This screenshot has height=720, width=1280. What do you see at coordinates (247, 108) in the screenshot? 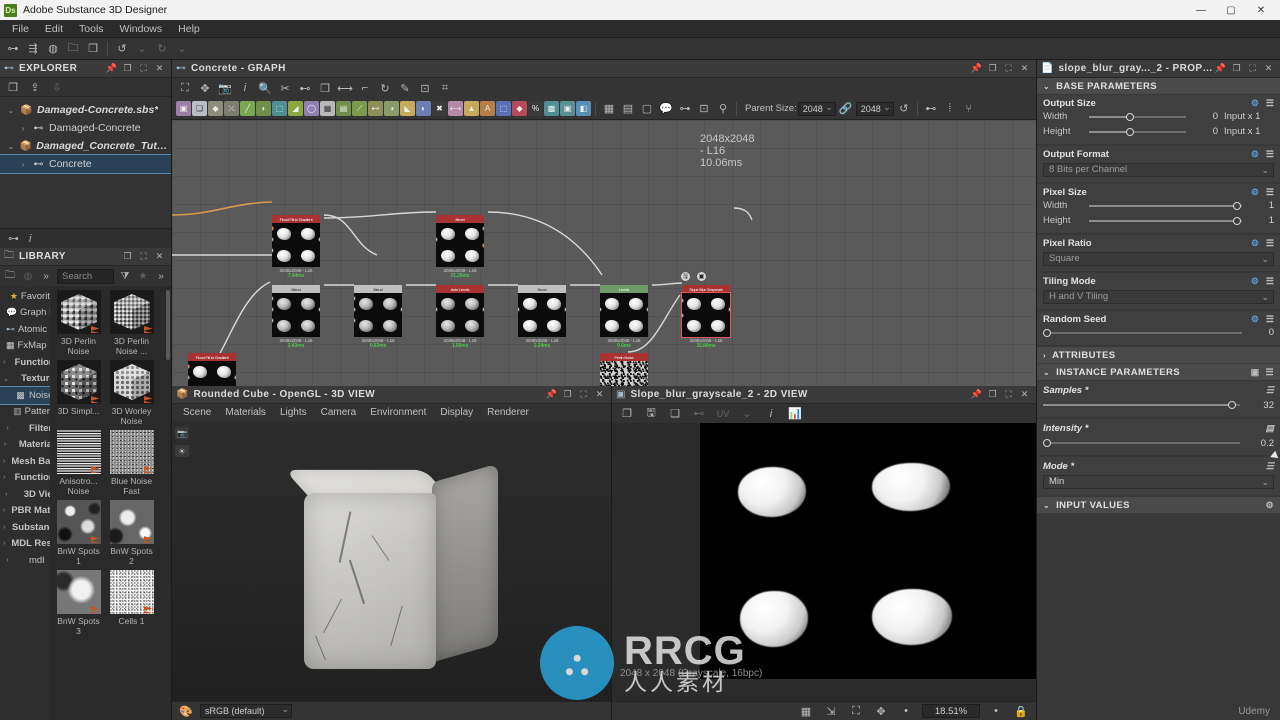
I see `node-palette-curve-icon: ╱` at bounding box center [247, 108].